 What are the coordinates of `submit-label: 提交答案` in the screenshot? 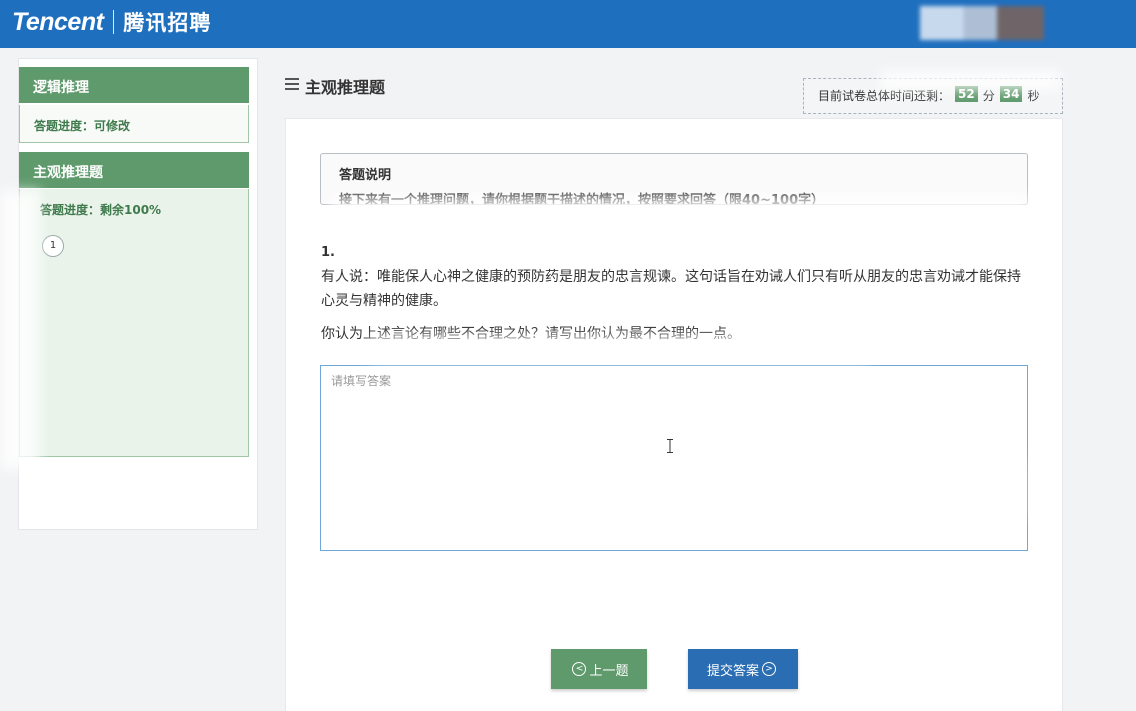 It's located at (732, 671).